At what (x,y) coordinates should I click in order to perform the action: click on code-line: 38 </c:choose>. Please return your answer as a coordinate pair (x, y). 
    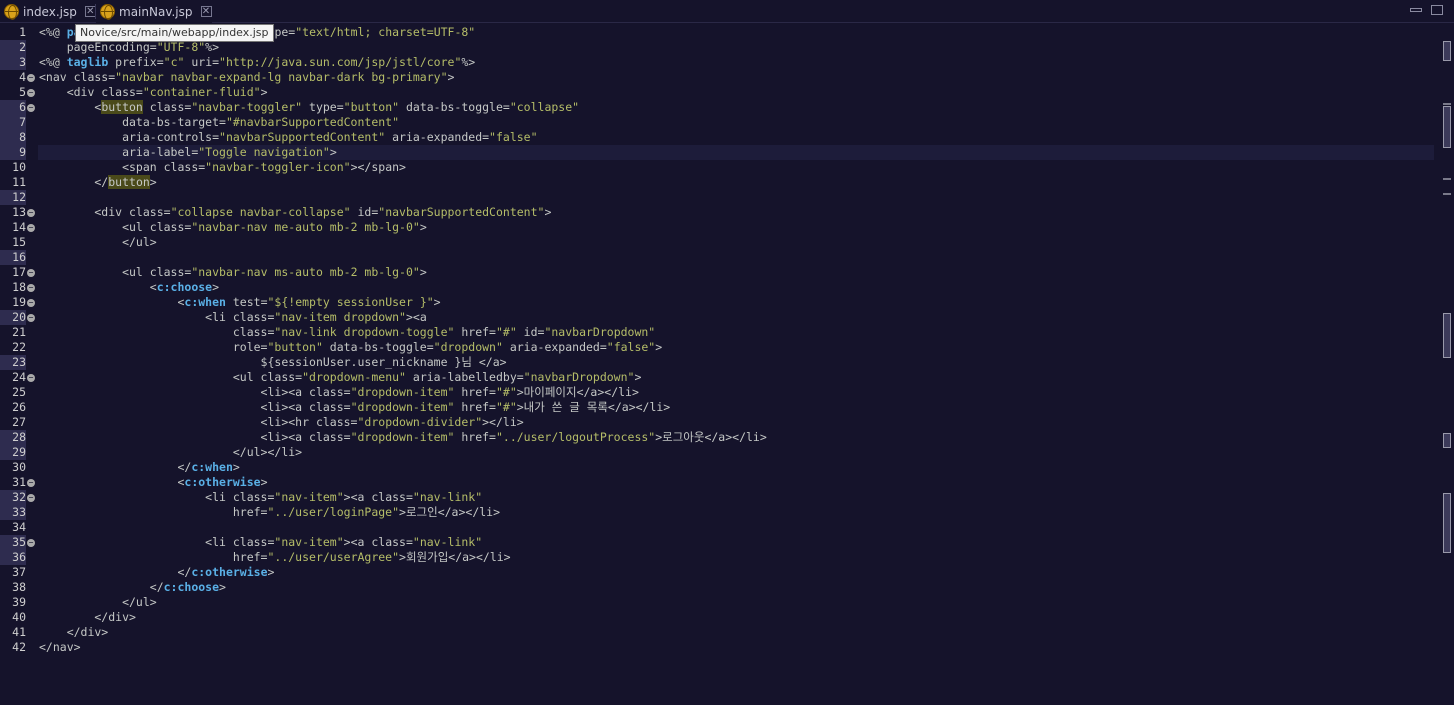
    Looking at the image, I should click on (720, 587).